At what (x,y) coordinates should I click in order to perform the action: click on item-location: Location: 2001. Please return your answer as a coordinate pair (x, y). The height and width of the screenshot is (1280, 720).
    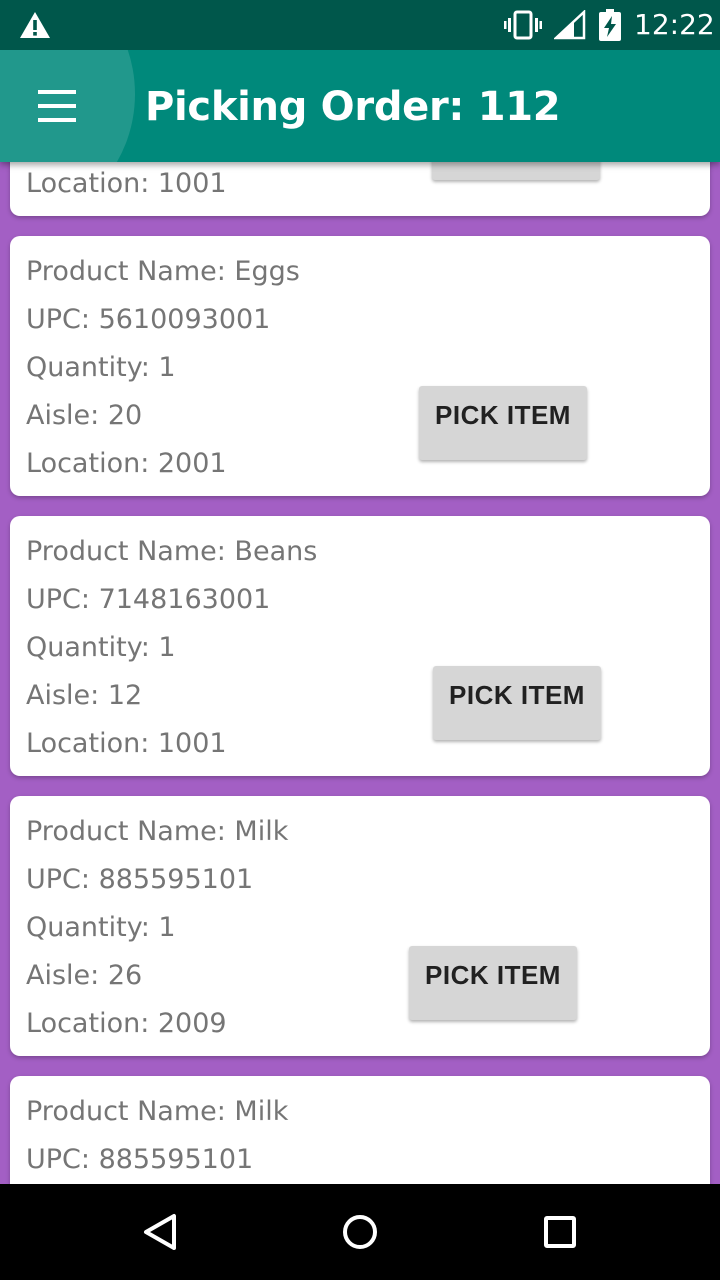
    Looking at the image, I should click on (126, 463).